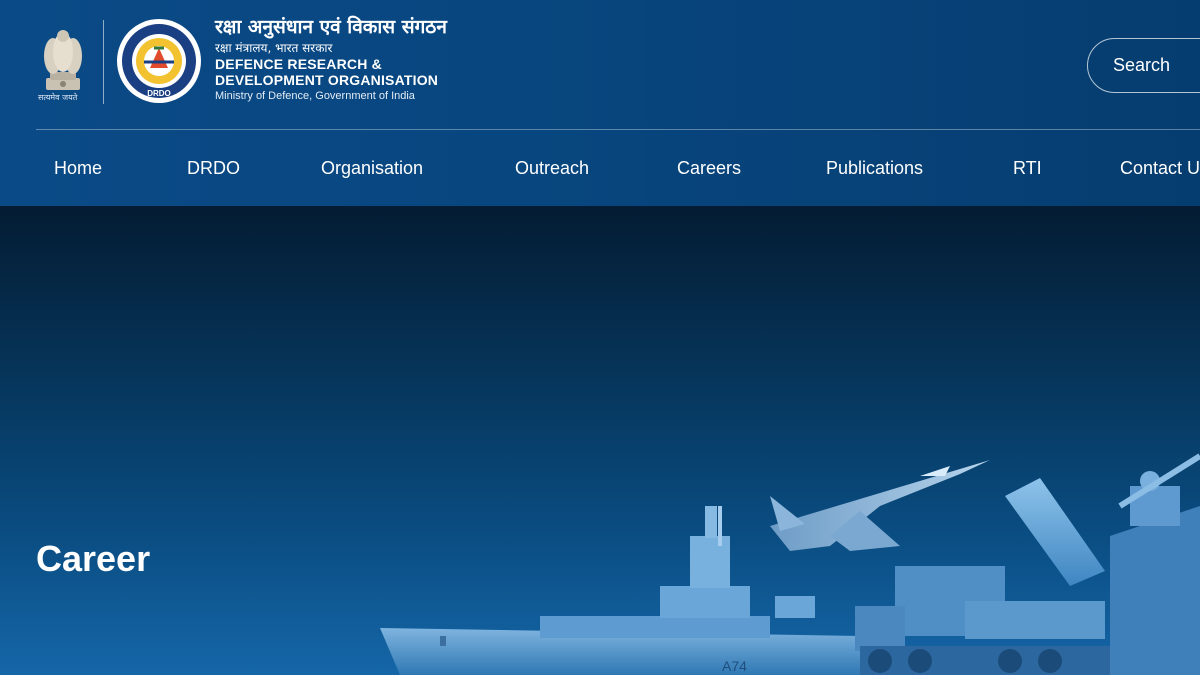 Image resolution: width=1200 pixels, height=675 pixels. Describe the element at coordinates (874, 168) in the screenshot. I see `nav-item-publications: Publications` at that location.